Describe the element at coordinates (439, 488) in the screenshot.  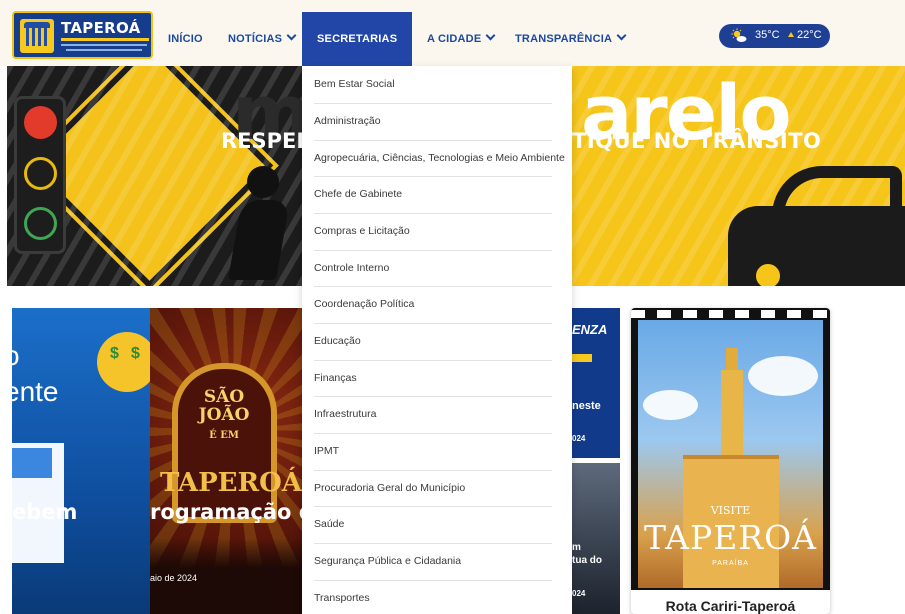
I see `menu-item-procuradoria: Procuradoria Geral do Município` at that location.